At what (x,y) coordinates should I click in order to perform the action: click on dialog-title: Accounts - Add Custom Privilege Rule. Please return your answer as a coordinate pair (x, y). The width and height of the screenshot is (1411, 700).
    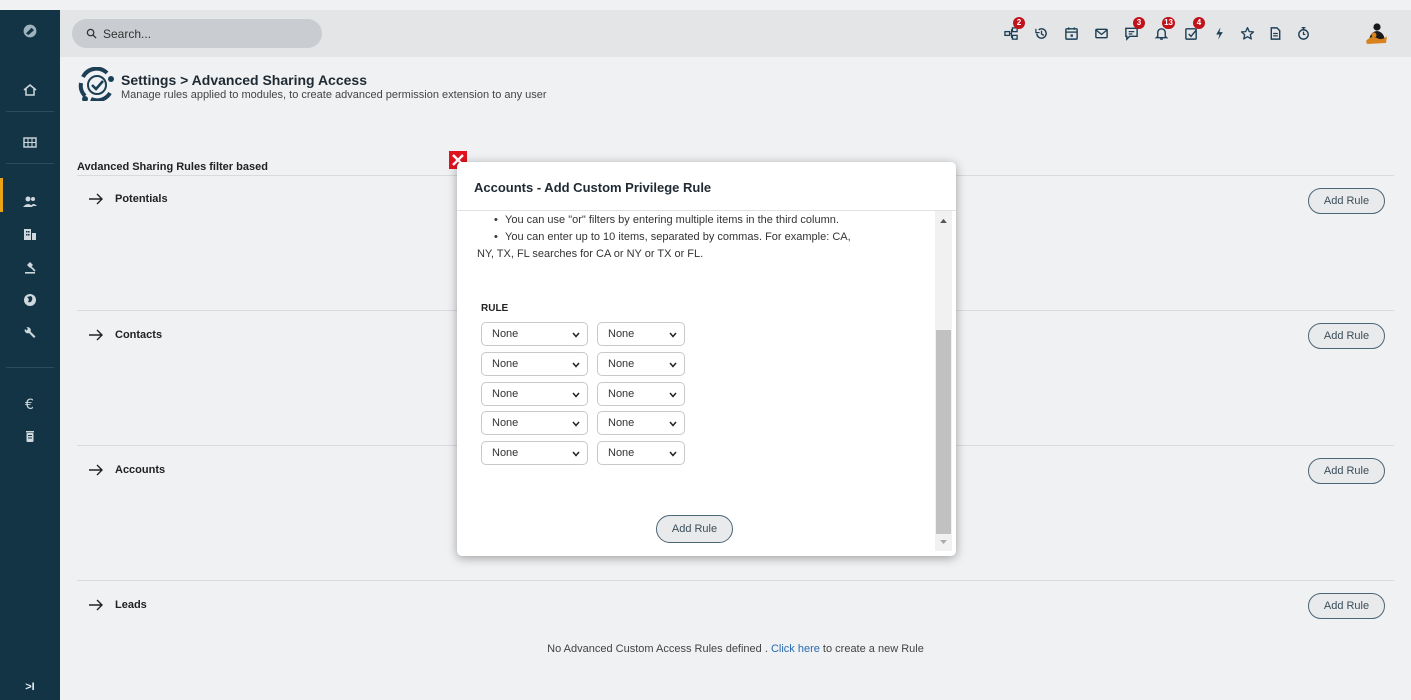
    Looking at the image, I should click on (593, 187).